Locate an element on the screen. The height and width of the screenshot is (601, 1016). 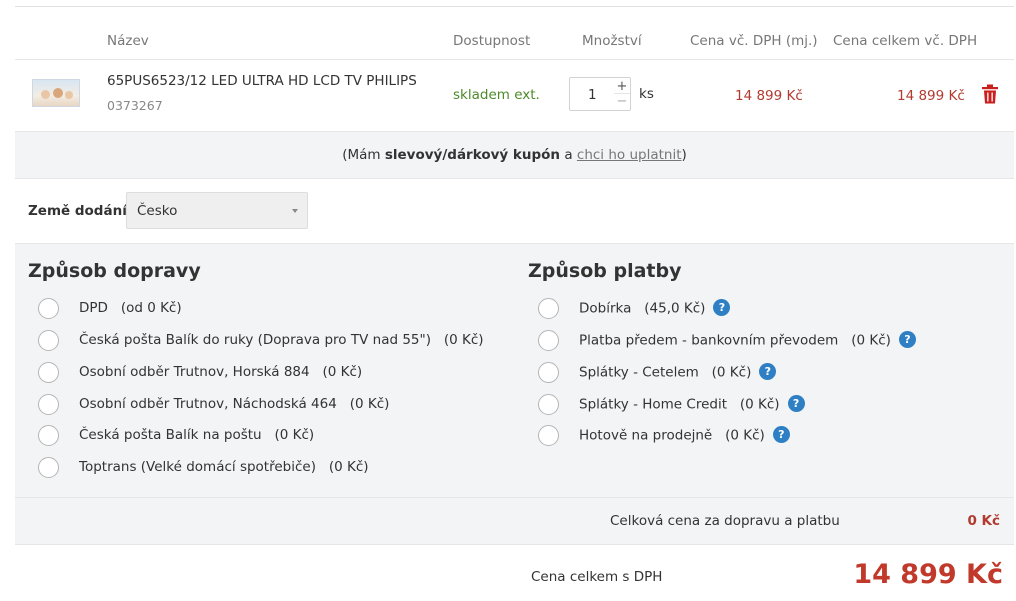
quantity-input: 1 is located at coordinates (592, 95).